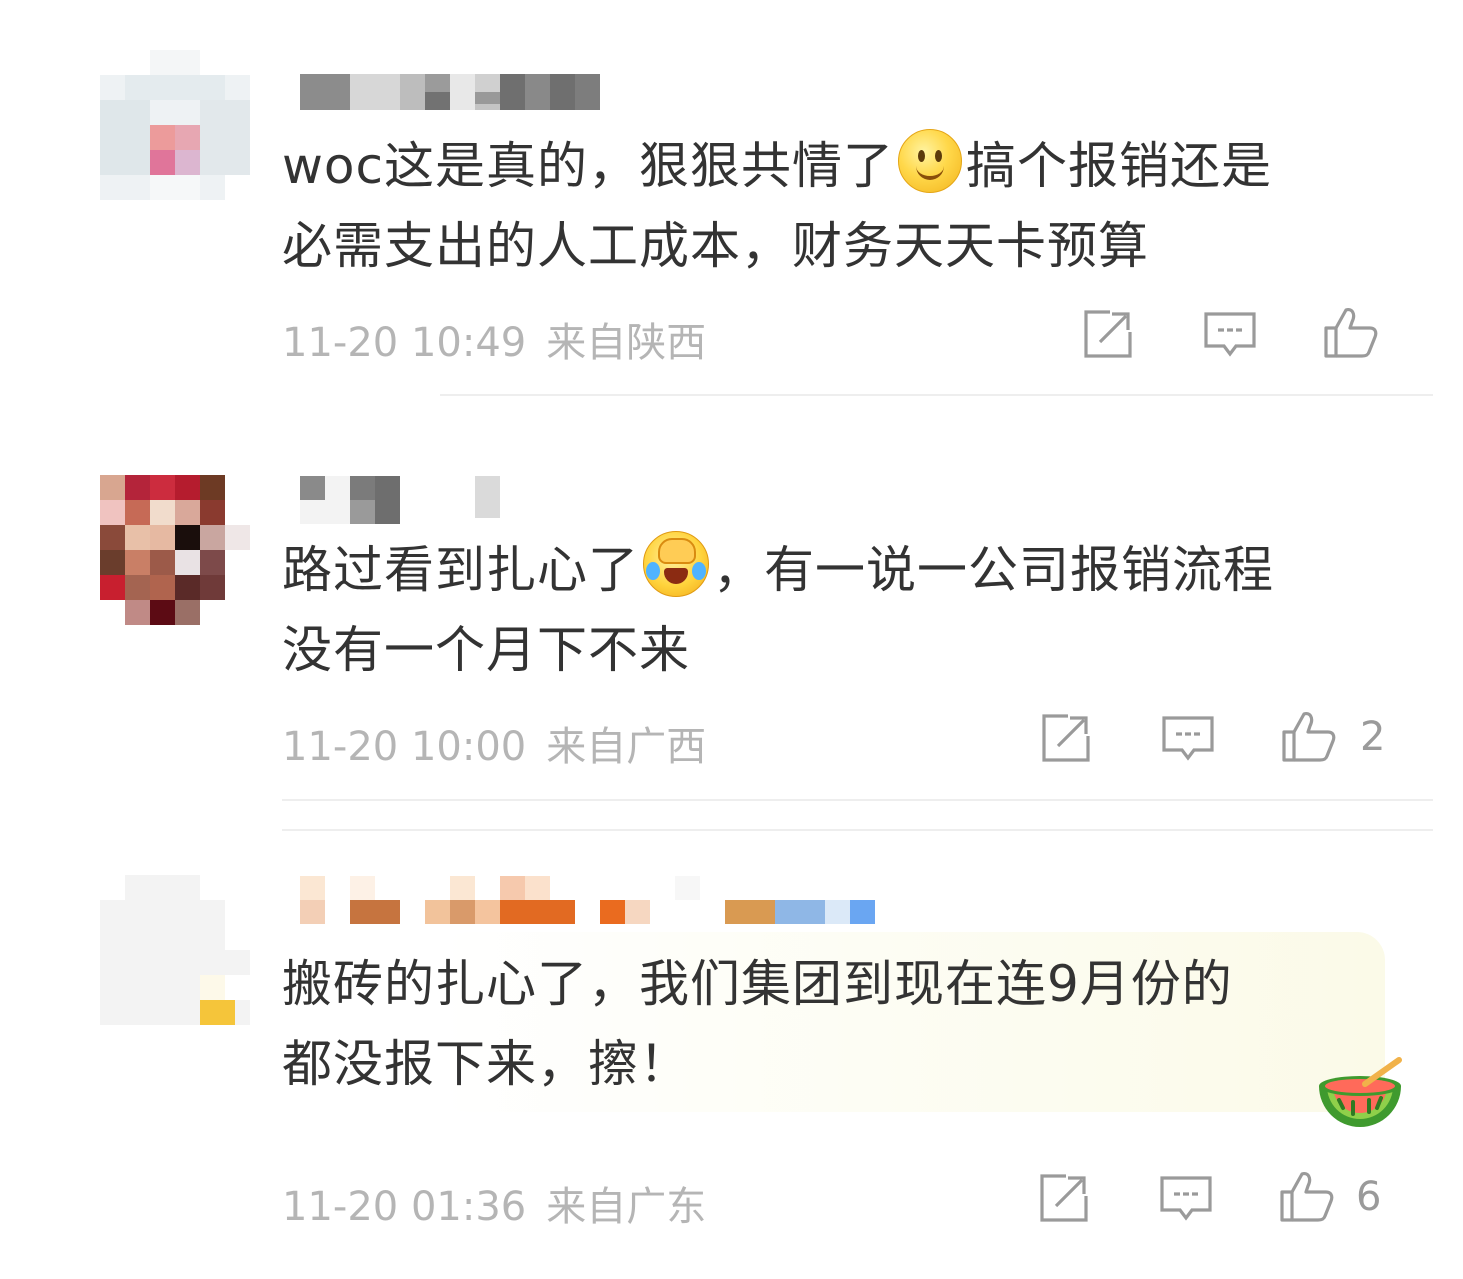 Image resolution: width=1463 pixels, height=1279 pixels. What do you see at coordinates (993, 570) in the screenshot?
I see `comment-text-line1b: ，有一说一公司报销流程` at bounding box center [993, 570].